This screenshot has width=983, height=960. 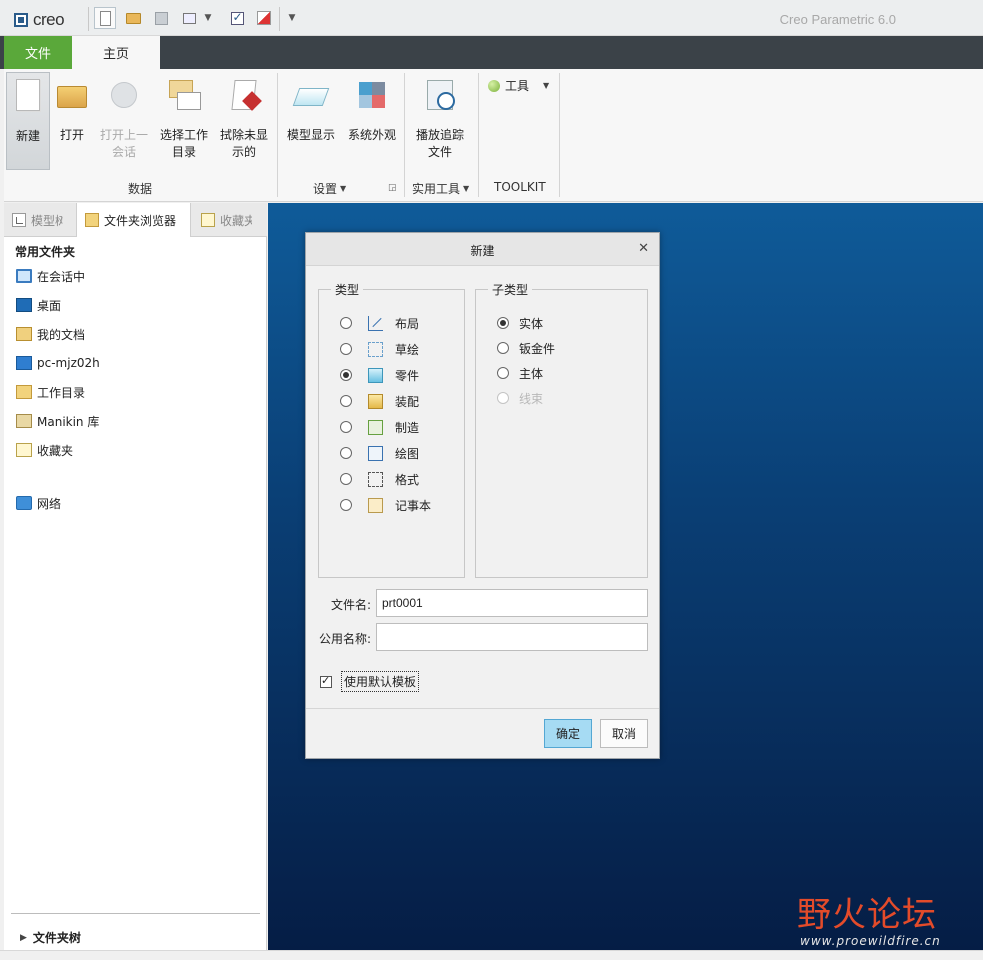 I want to click on network-icon, so click(x=24, y=503).